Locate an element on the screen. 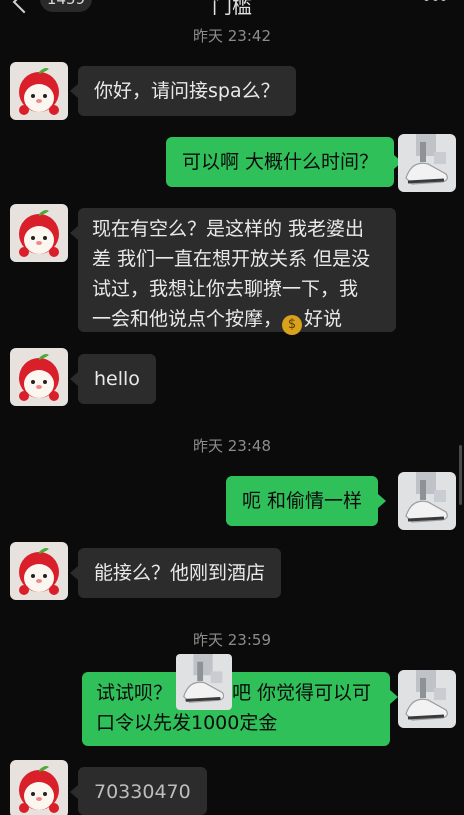  chat-title: 门槛 is located at coordinates (232, 9).